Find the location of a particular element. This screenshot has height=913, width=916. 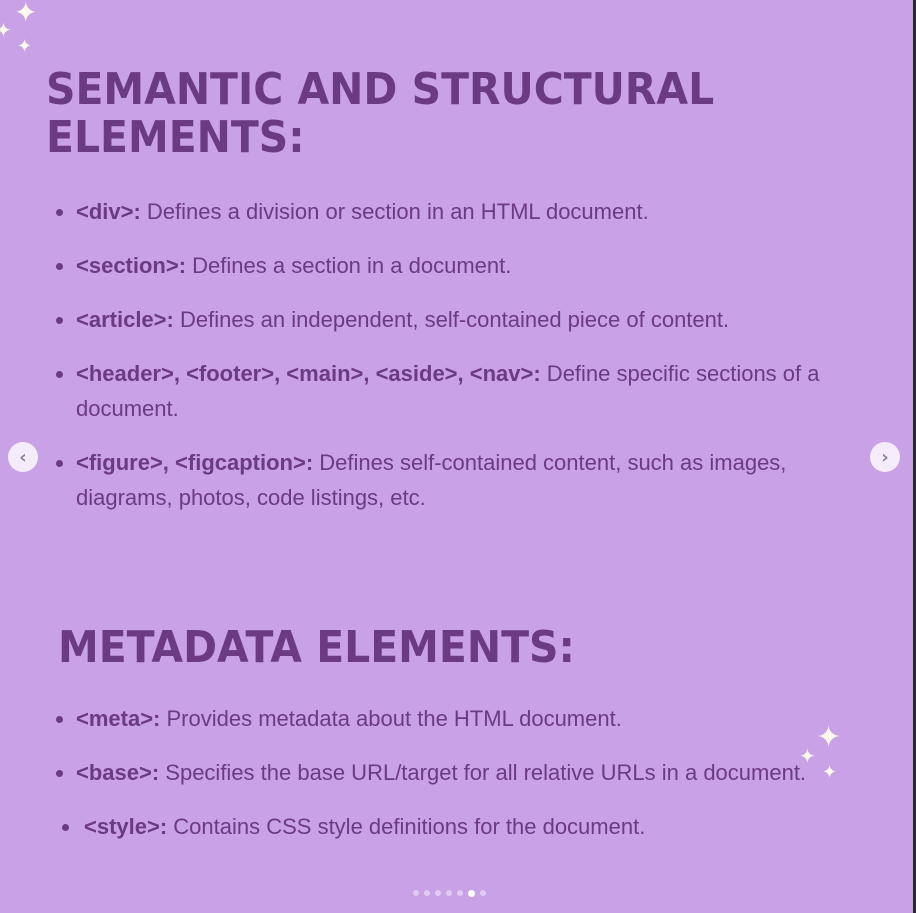

carousel-pagination is located at coordinates (449, 893).